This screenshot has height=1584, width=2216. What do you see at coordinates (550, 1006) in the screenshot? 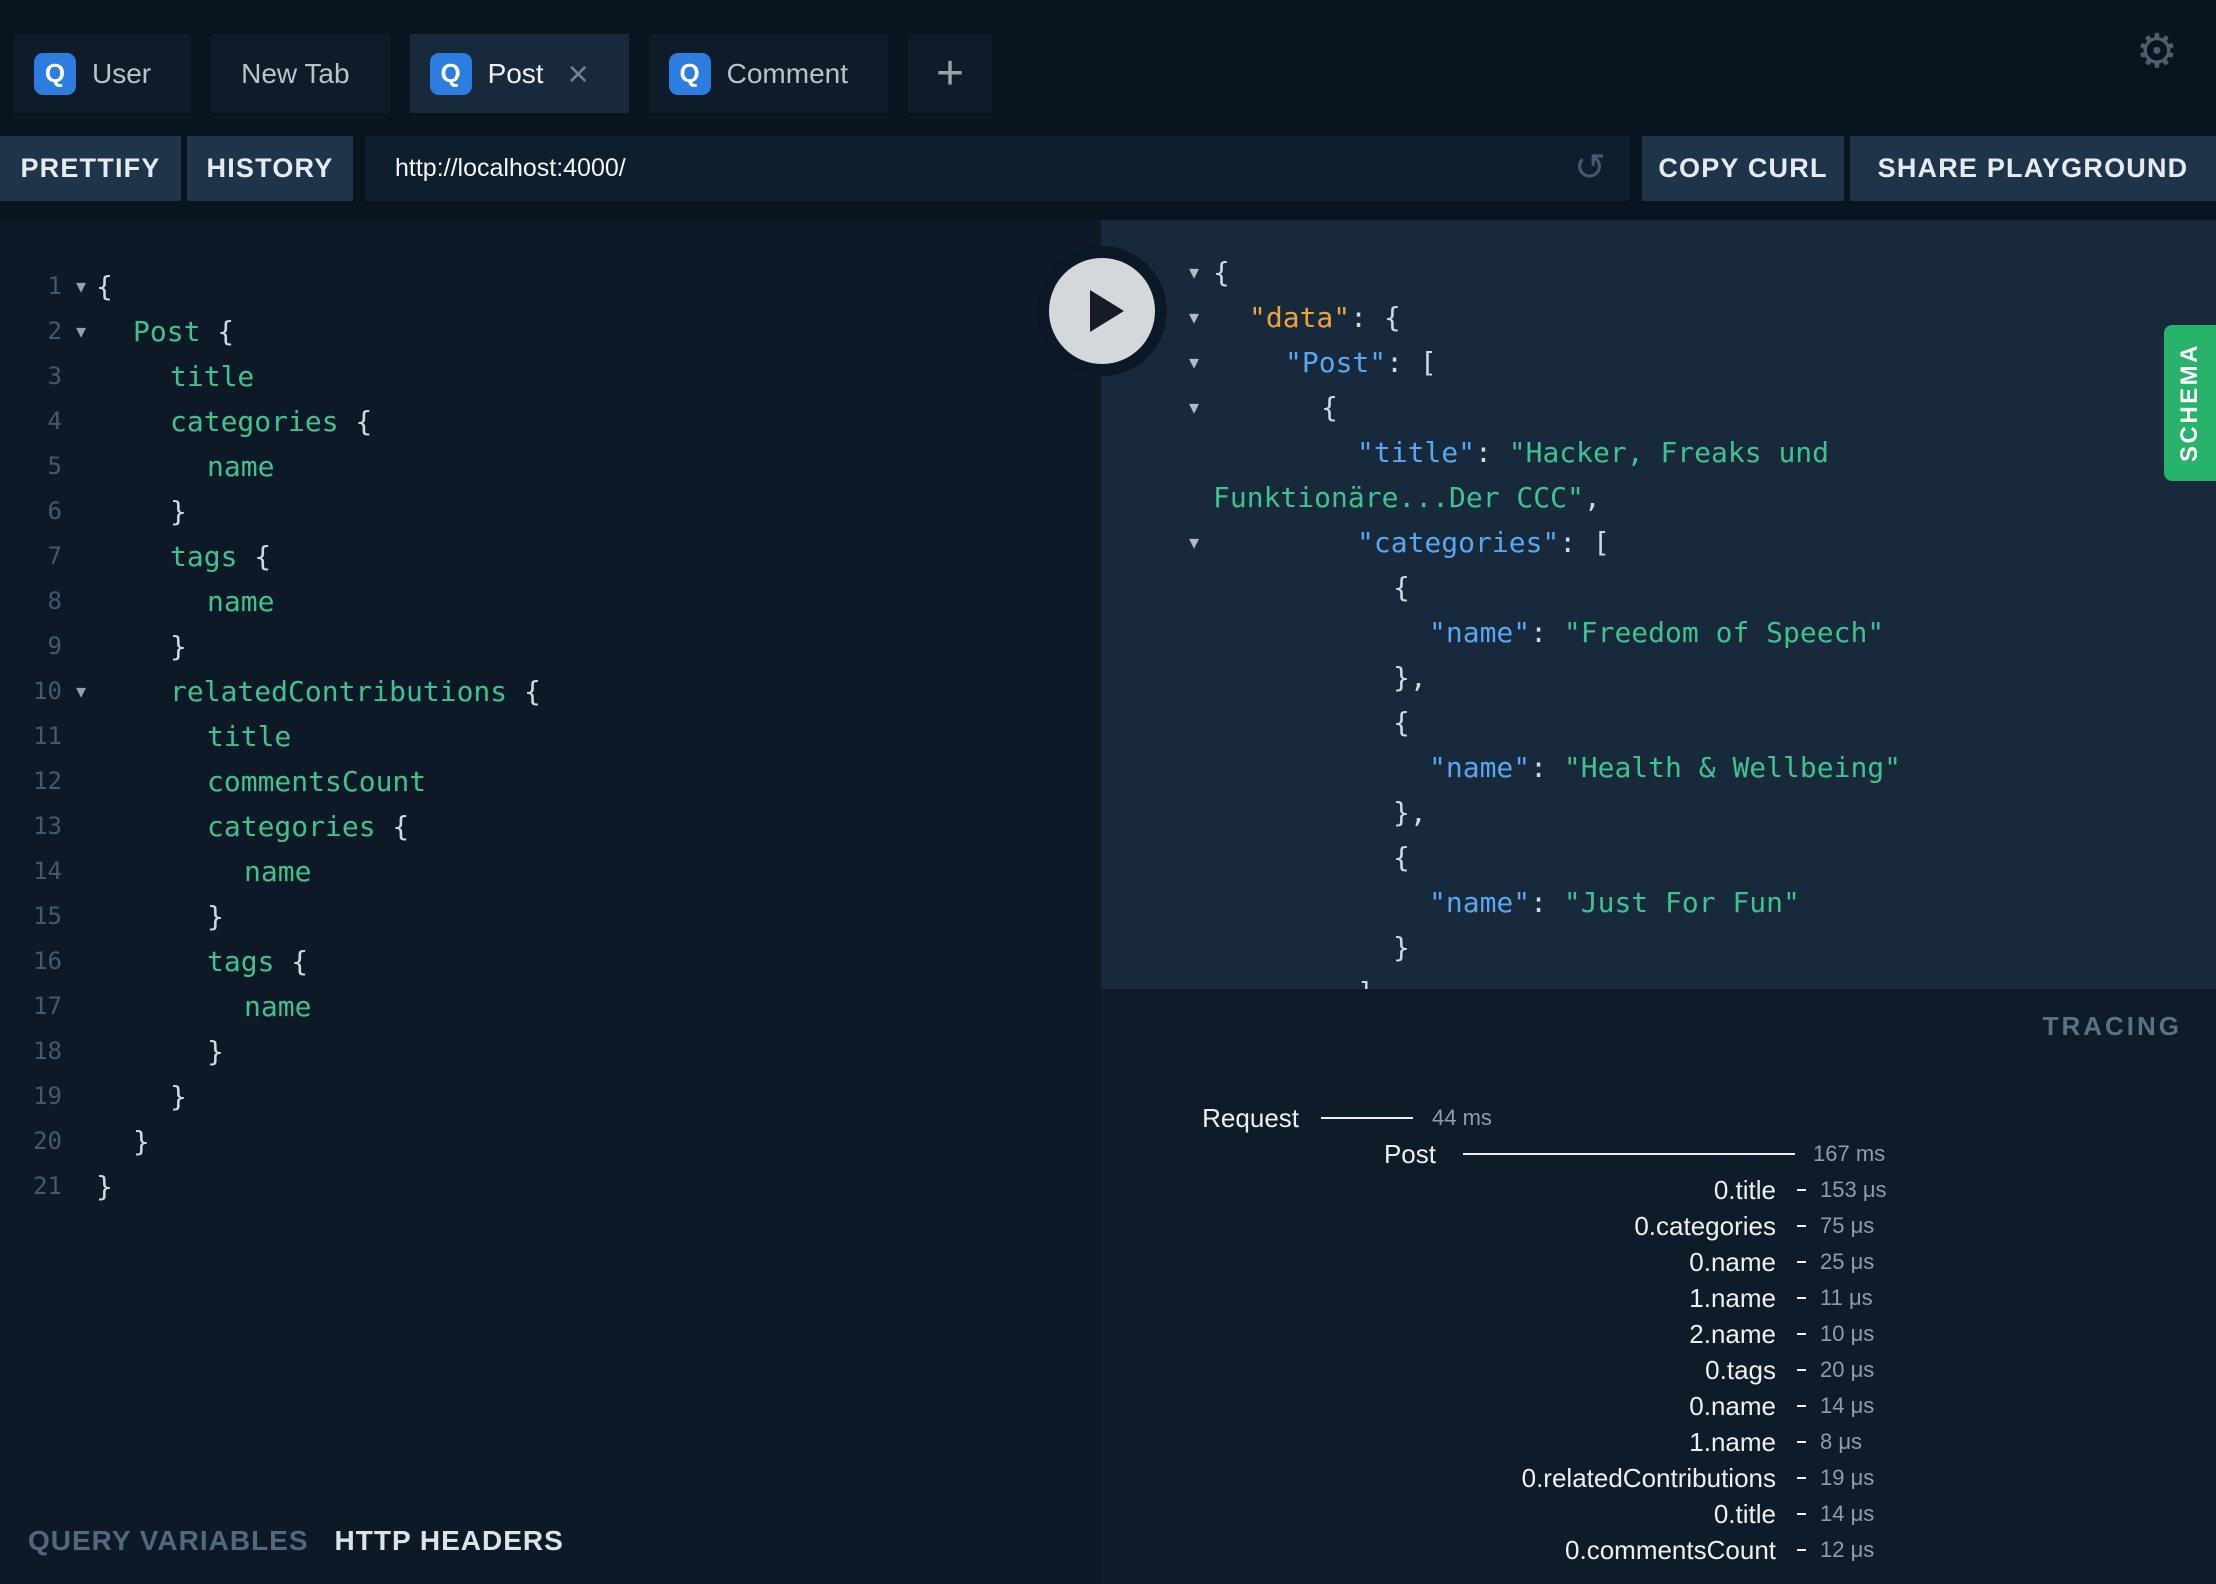
I see `query-line: 17 name` at bounding box center [550, 1006].